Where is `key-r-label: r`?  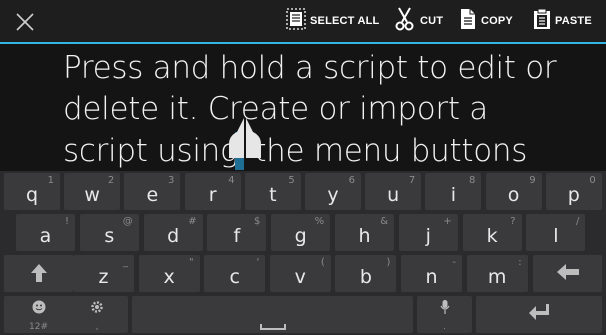
key-r-label: r is located at coordinates (212, 195).